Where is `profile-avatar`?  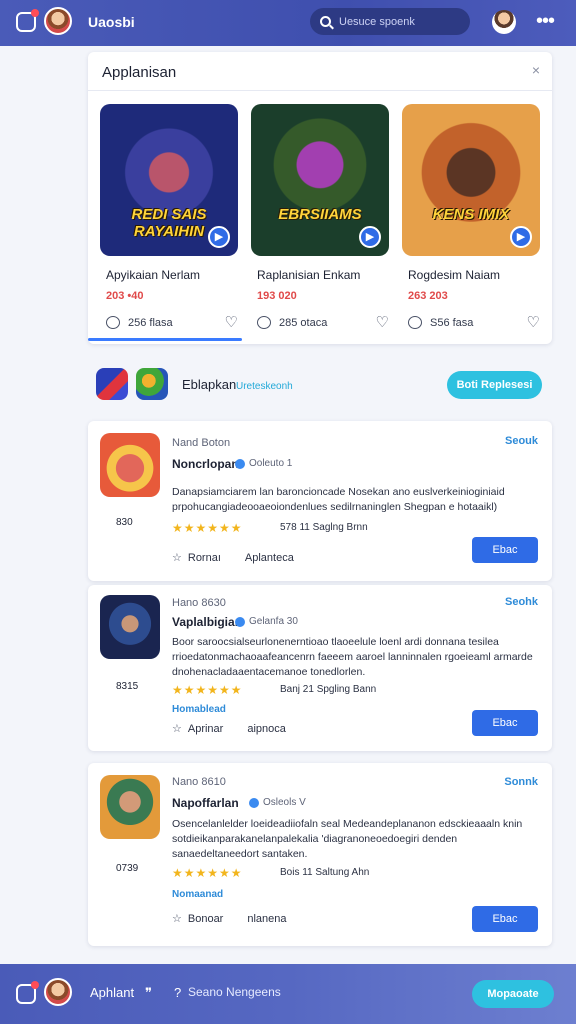
profile-avatar is located at coordinates (504, 22).